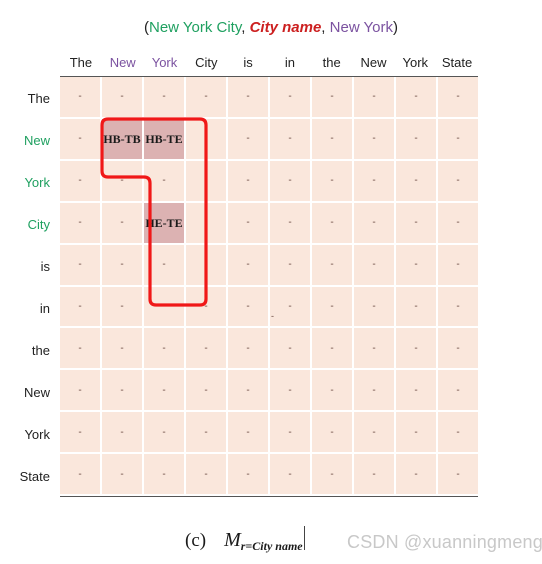  Describe the element at coordinates (416, 97) in the screenshot. I see `matrix-cell-r0-c8: -` at that location.